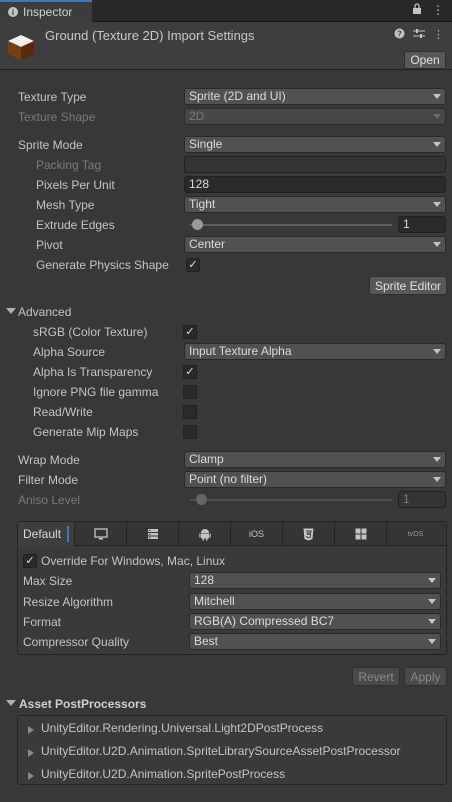  I want to click on advanced-foldout: Advanced, so click(226, 312).